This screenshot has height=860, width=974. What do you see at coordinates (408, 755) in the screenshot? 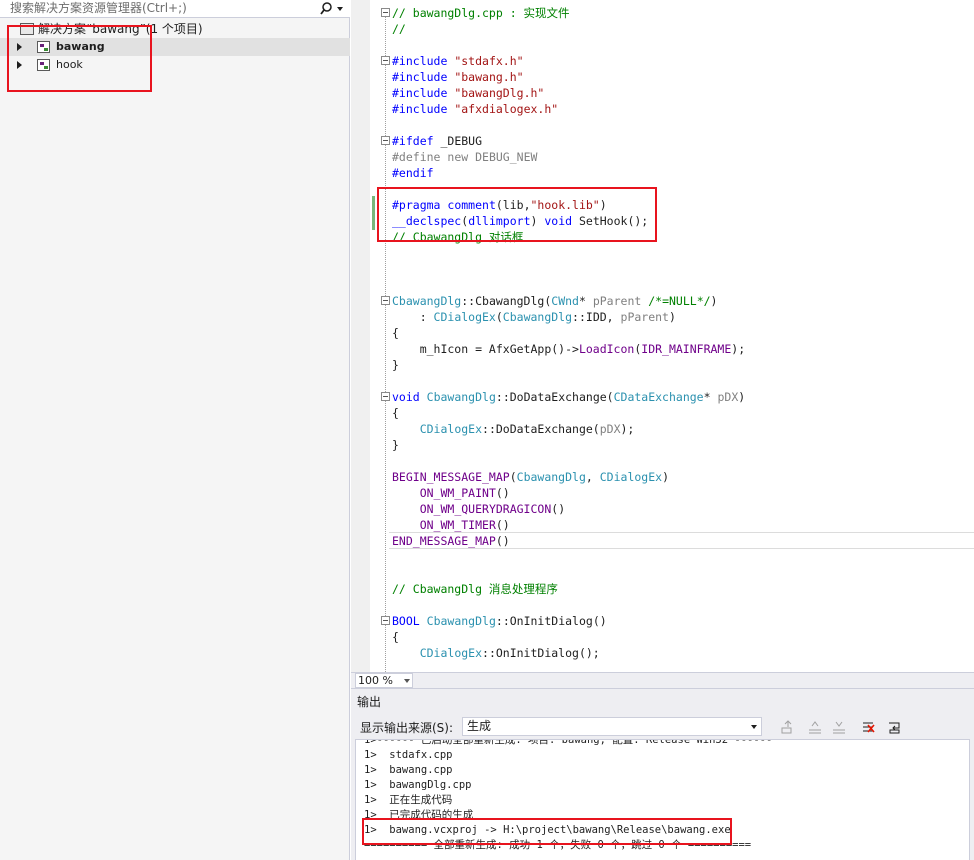
I see `output-line: 1> stdafx.cpp` at bounding box center [408, 755].